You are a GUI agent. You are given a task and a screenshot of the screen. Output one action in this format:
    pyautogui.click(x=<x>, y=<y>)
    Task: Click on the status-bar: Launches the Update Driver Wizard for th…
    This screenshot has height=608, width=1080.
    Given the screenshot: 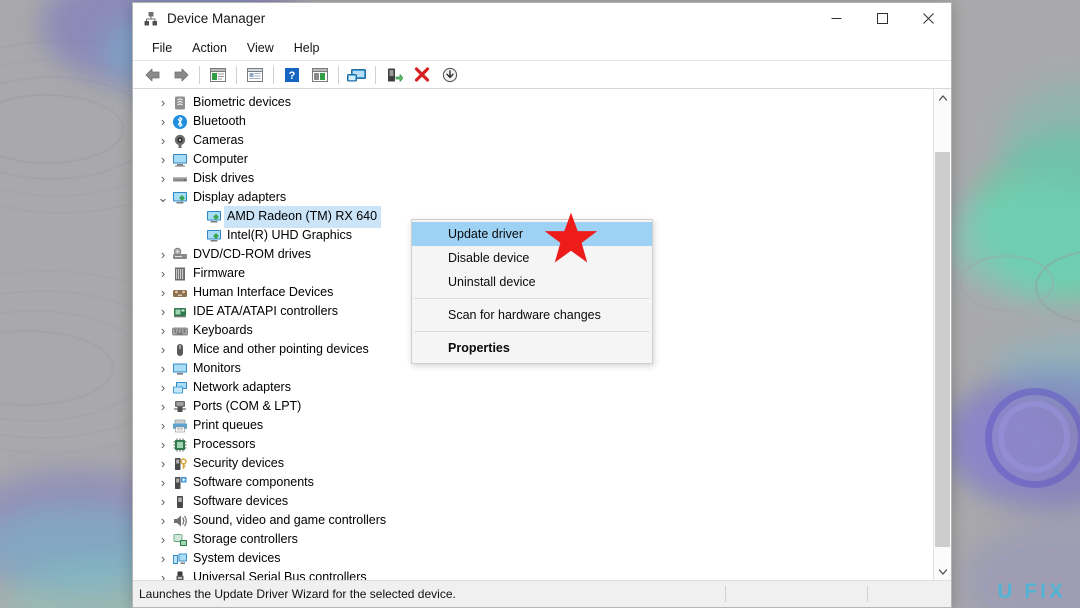 What is the action you would take?
    pyautogui.click(x=542, y=593)
    